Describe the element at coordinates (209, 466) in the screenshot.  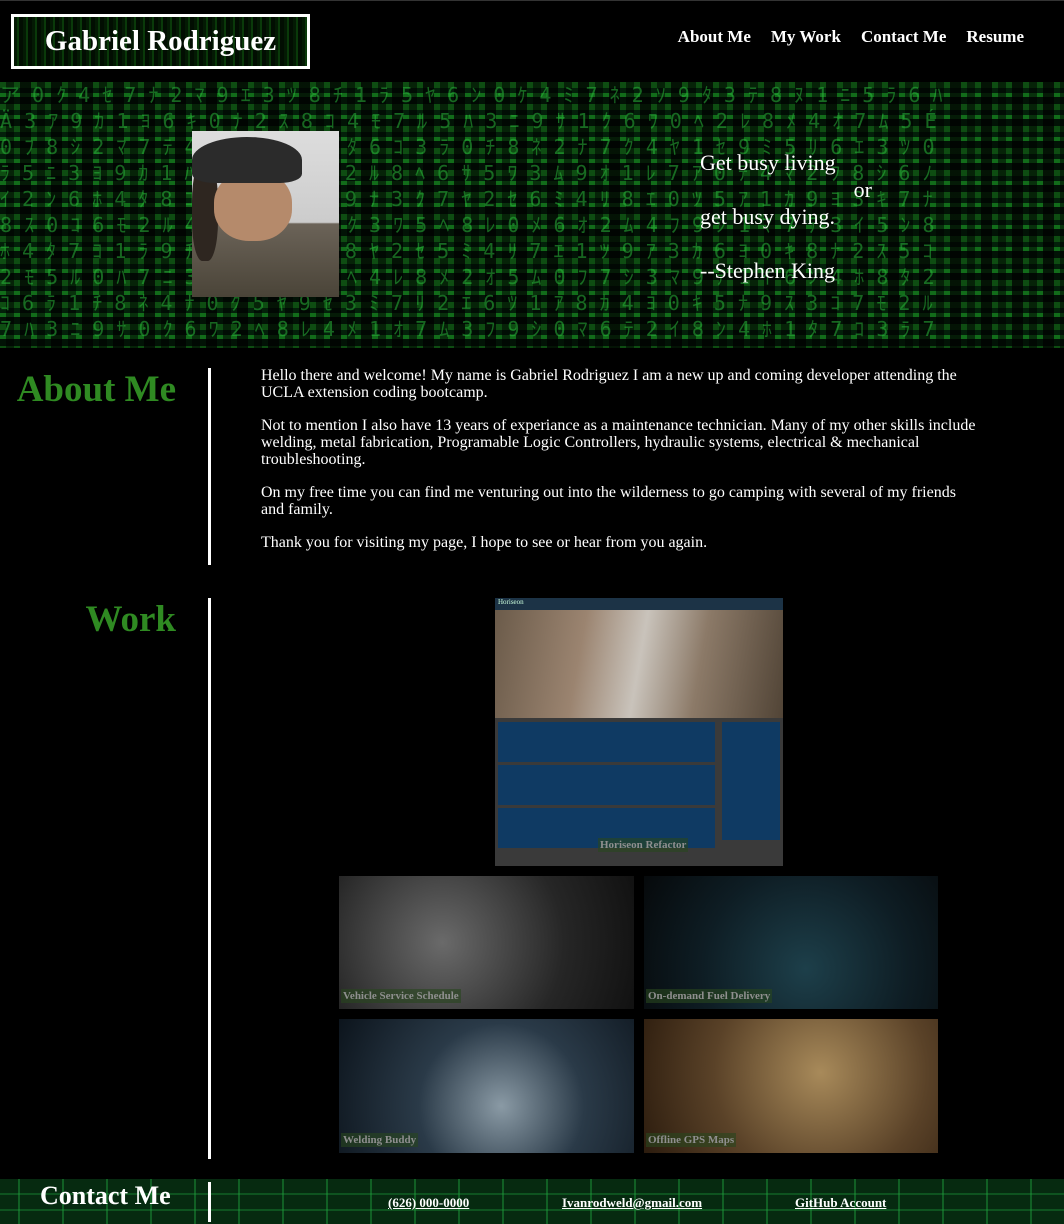
I see `about-divider` at that location.